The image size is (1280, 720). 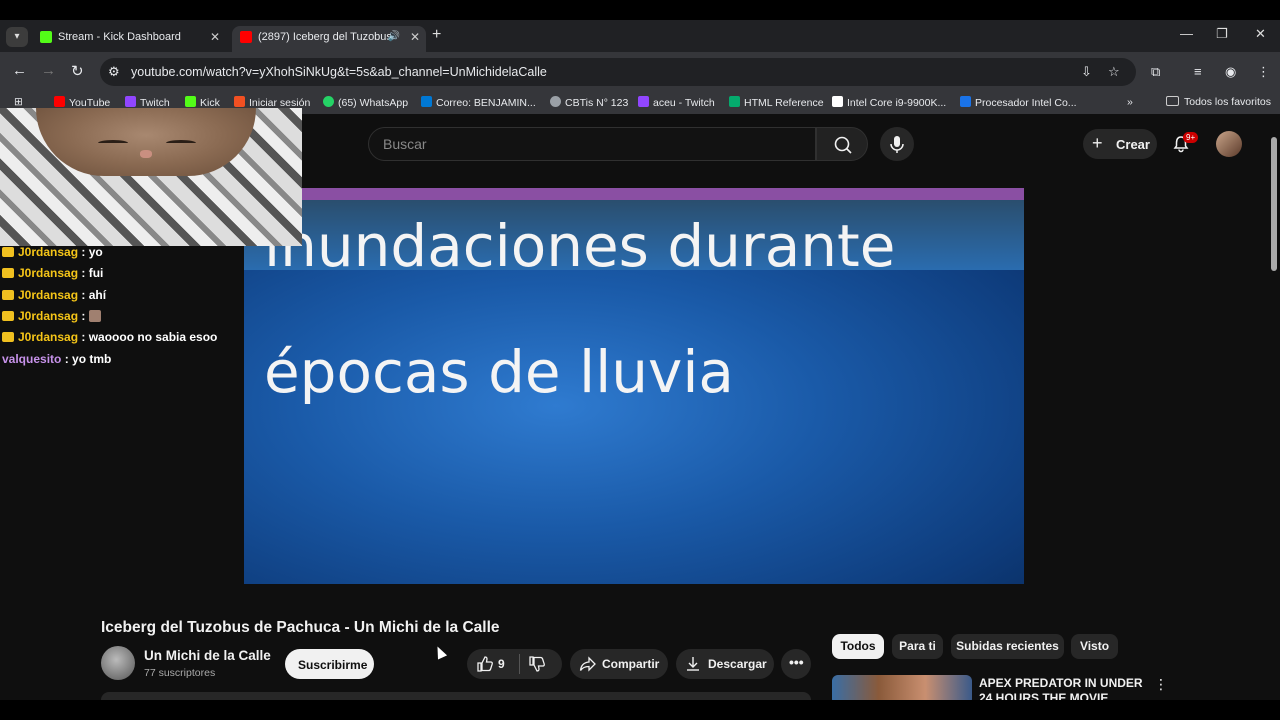 I want to click on more-bookmarks-icon: », so click(x=1130, y=102).